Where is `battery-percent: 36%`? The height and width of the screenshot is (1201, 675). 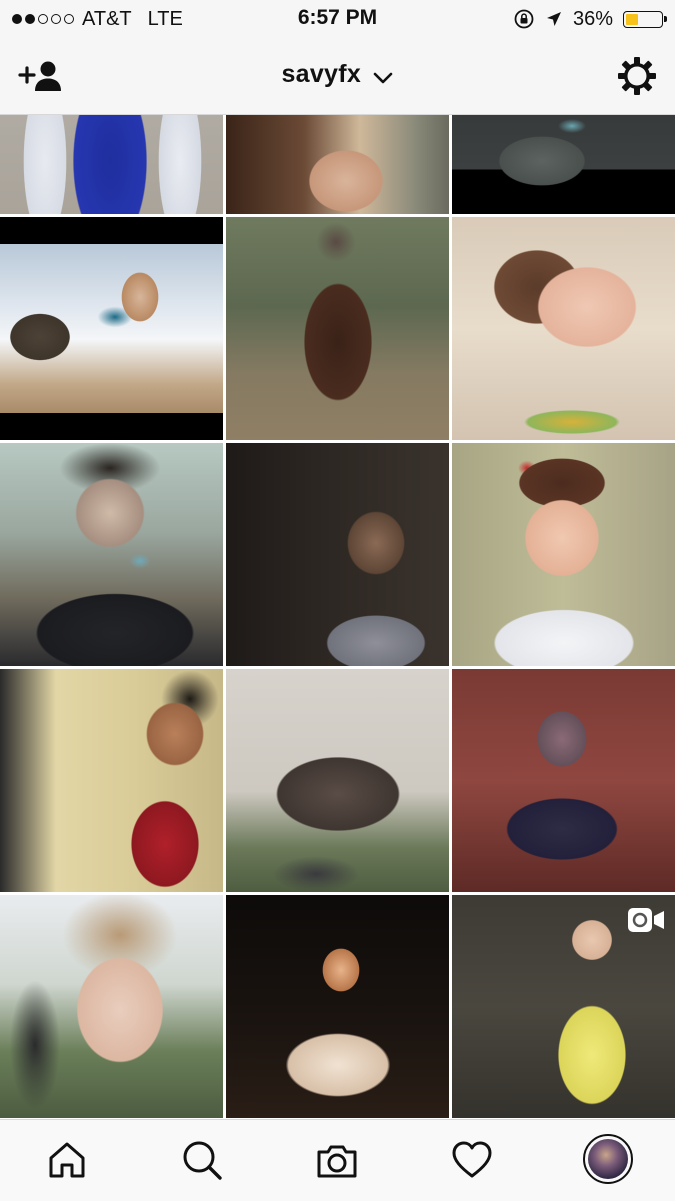 battery-percent: 36% is located at coordinates (592, 18).